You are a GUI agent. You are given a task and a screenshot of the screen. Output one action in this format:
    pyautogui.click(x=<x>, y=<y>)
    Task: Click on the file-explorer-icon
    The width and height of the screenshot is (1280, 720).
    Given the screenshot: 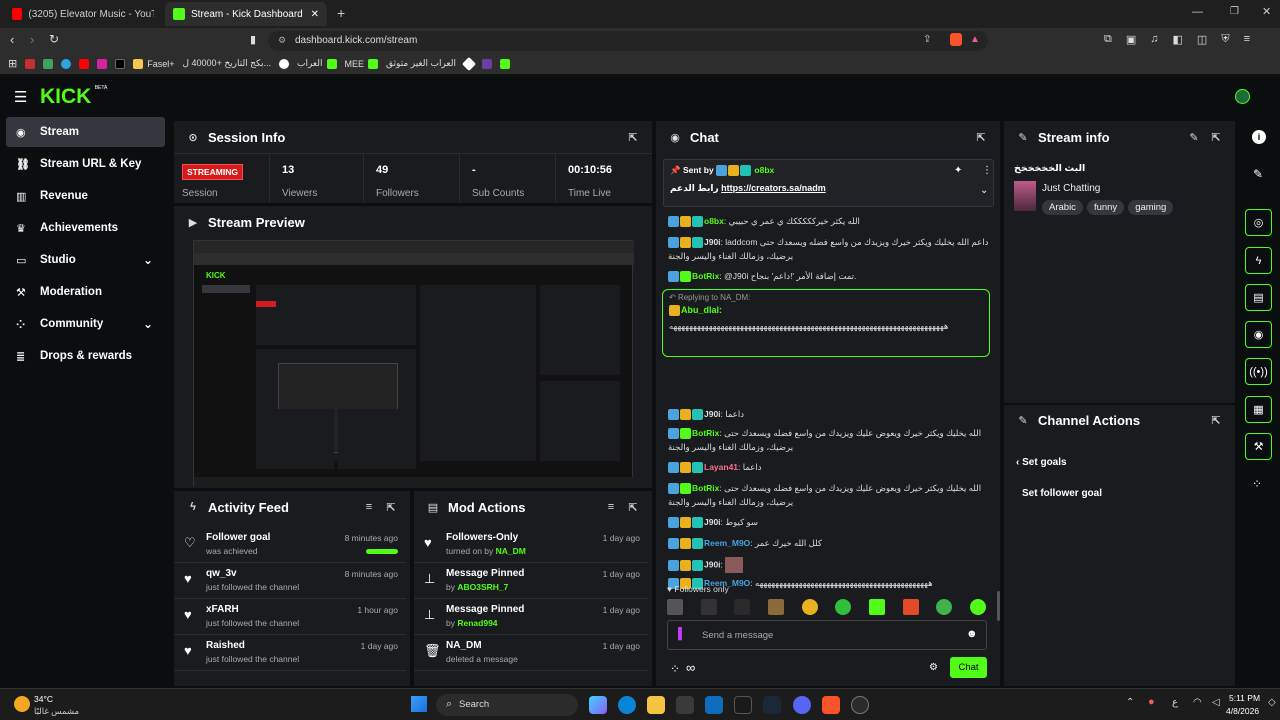 What is the action you would take?
    pyautogui.click(x=656, y=705)
    